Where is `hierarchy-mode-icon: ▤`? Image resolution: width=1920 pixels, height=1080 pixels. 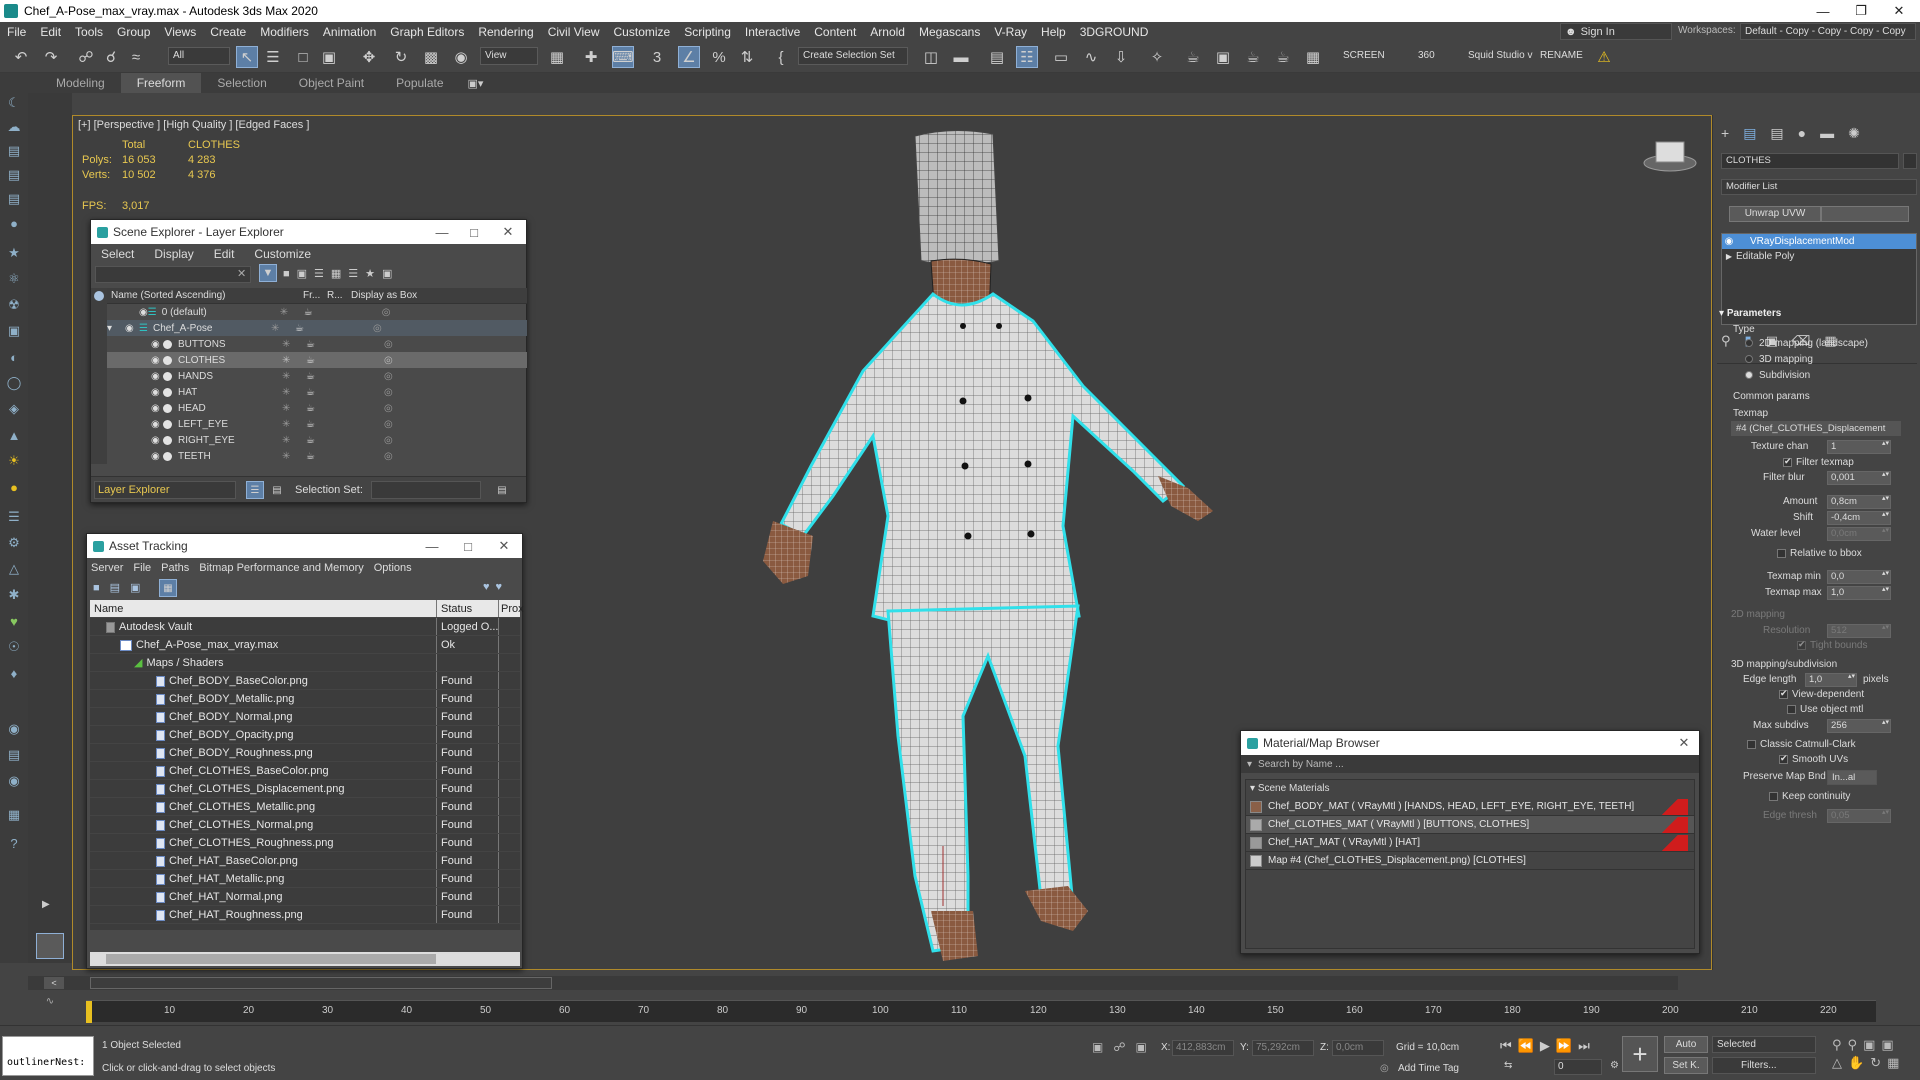 hierarchy-mode-icon: ▤ is located at coordinates (277, 490).